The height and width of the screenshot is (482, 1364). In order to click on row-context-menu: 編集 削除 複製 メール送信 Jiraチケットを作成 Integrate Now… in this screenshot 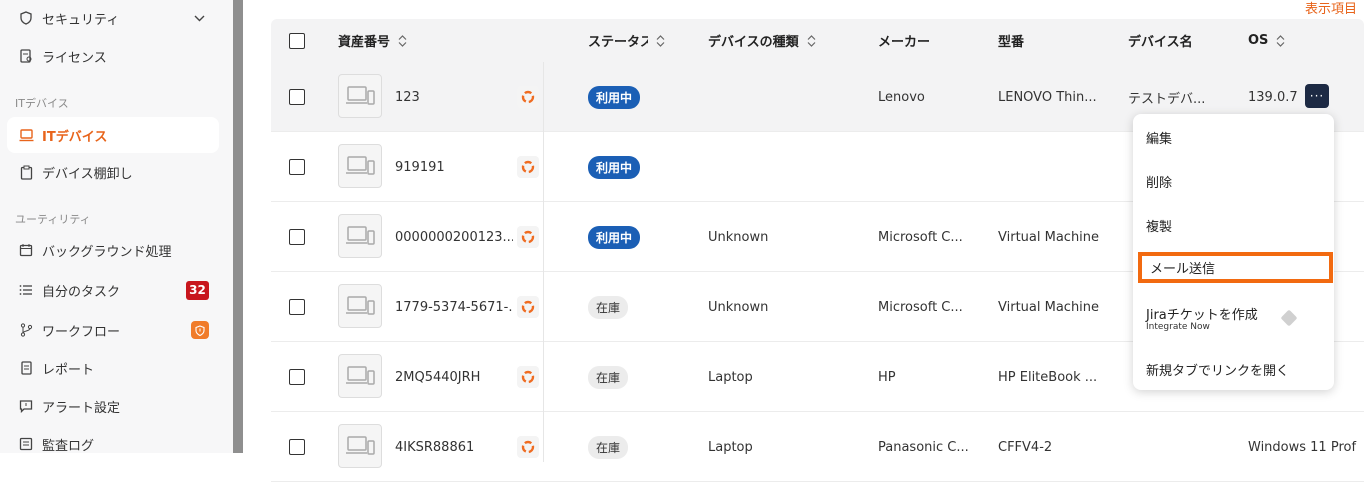, I will do `click(1233, 252)`.